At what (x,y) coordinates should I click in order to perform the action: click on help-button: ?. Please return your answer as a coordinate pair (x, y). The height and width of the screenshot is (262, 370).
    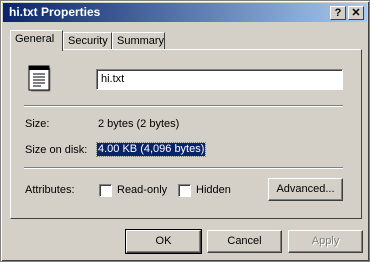
    Looking at the image, I should click on (338, 13).